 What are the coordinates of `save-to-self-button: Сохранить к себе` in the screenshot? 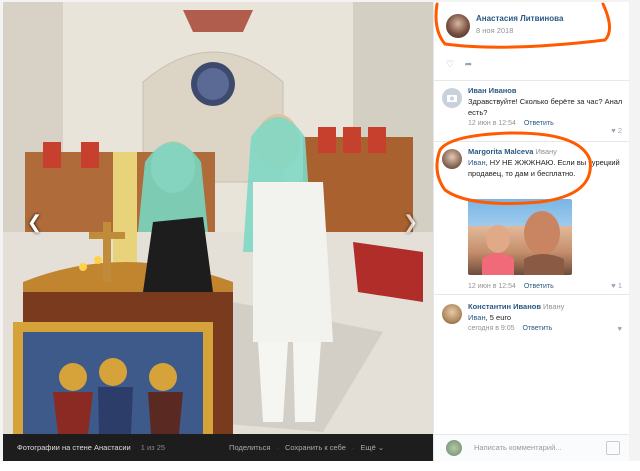 It's located at (315, 447).